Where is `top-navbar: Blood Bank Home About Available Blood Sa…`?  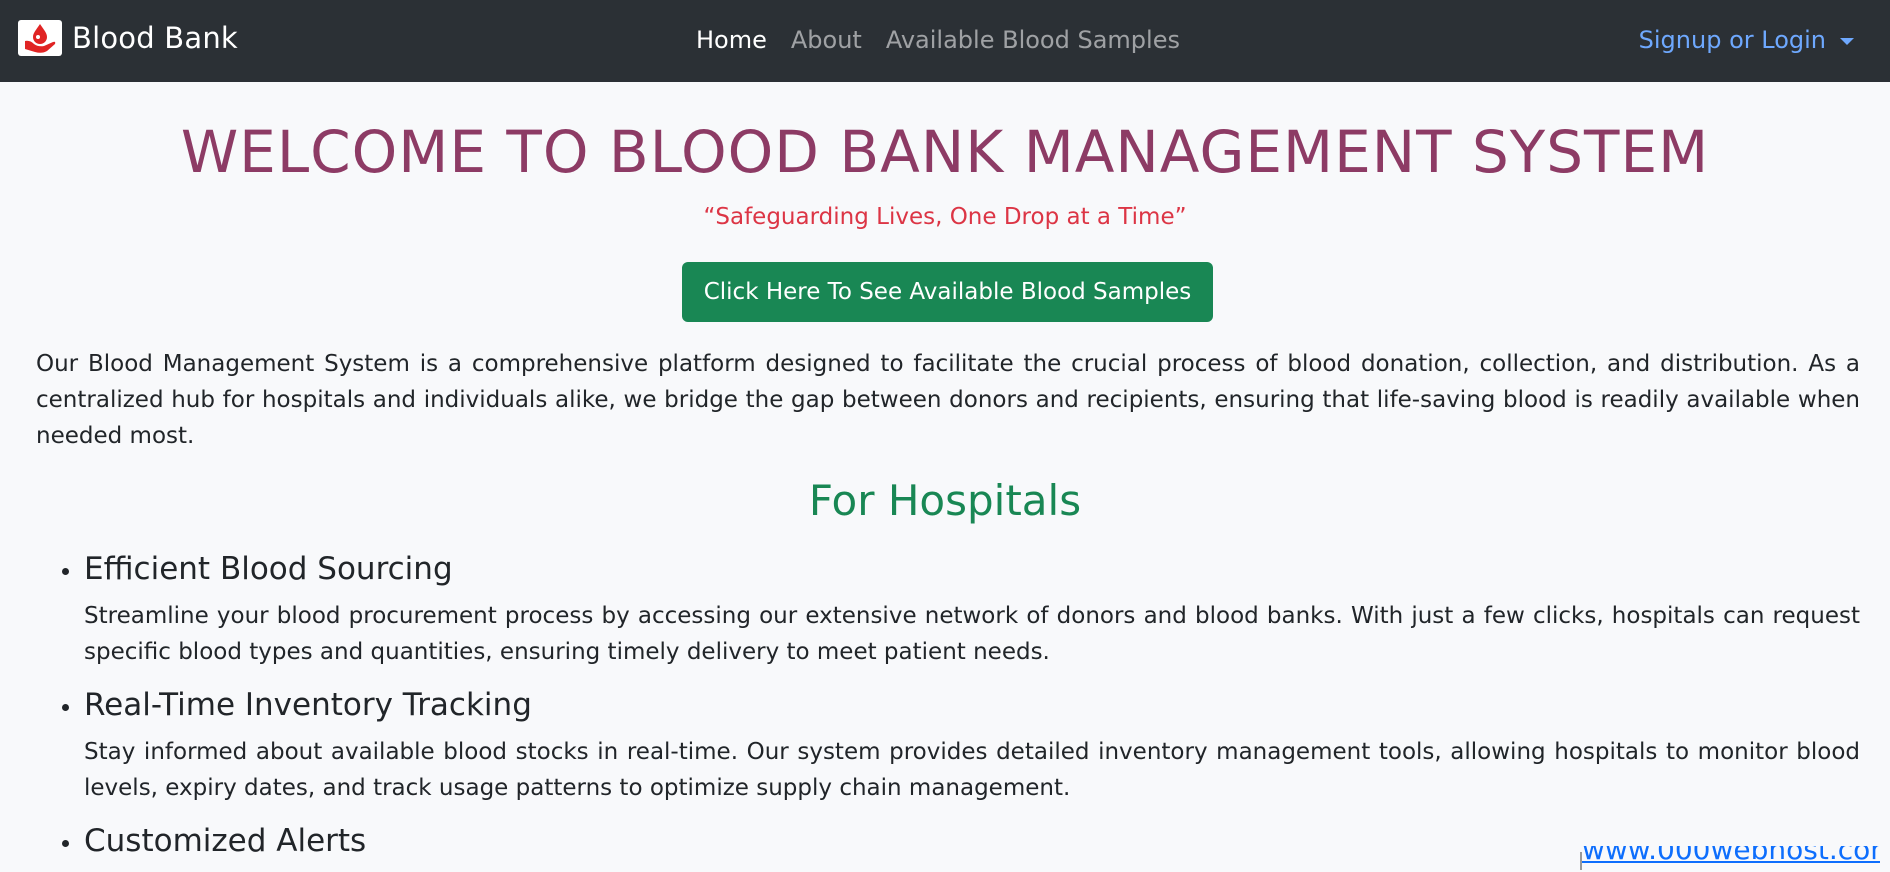
top-navbar: Blood Bank Home About Available Blood Sa… is located at coordinates (945, 41).